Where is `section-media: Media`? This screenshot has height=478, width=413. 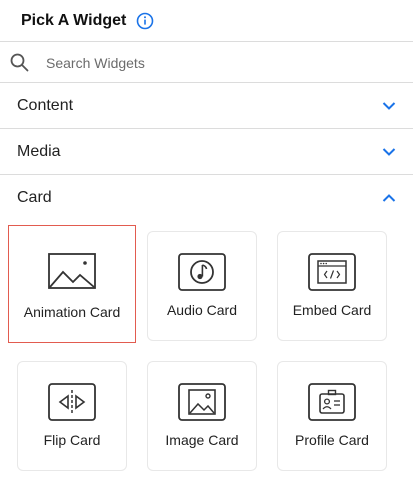 section-media: Media is located at coordinates (206, 152).